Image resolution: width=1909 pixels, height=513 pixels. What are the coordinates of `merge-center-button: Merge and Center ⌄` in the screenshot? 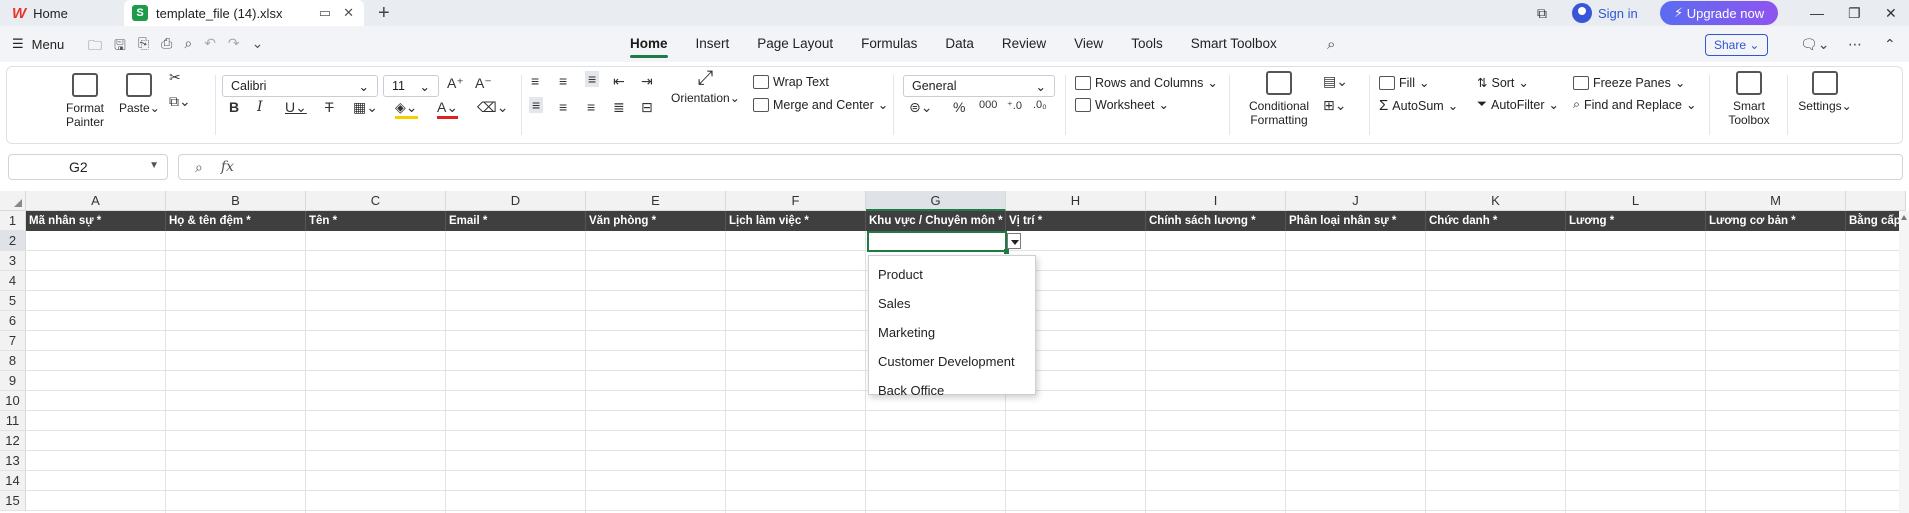 It's located at (820, 104).